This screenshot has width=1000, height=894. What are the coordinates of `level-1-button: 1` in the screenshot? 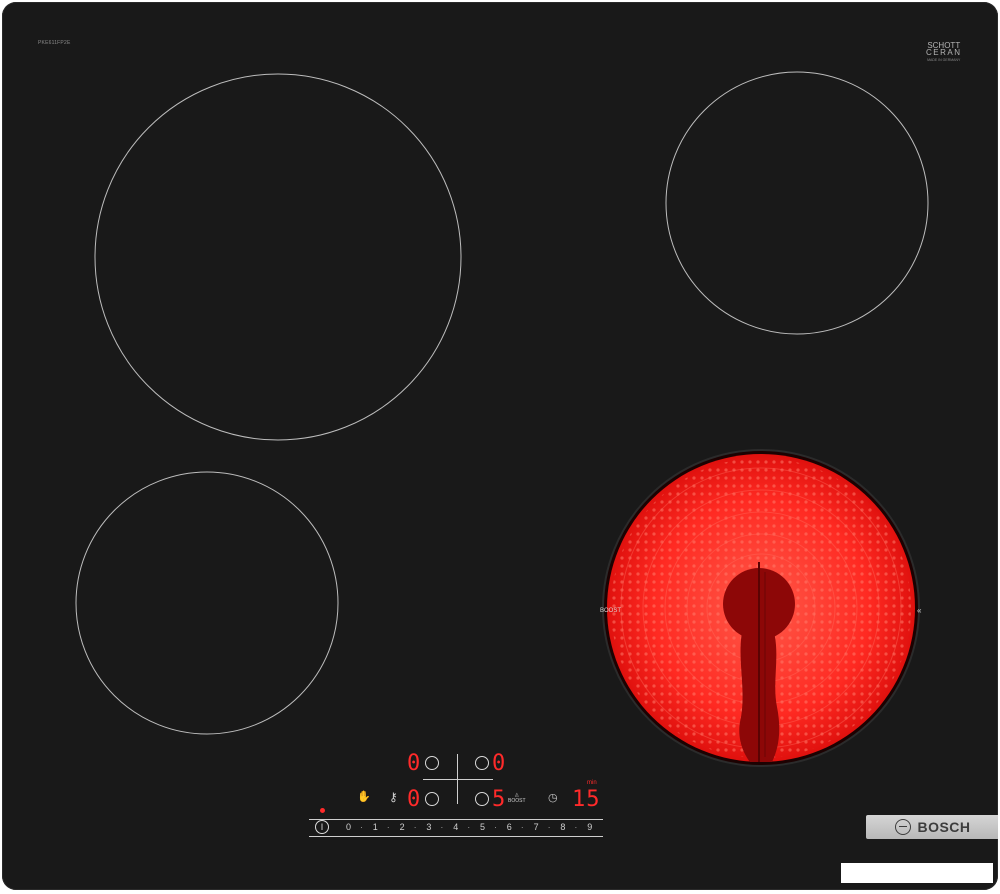 It's located at (375, 827).